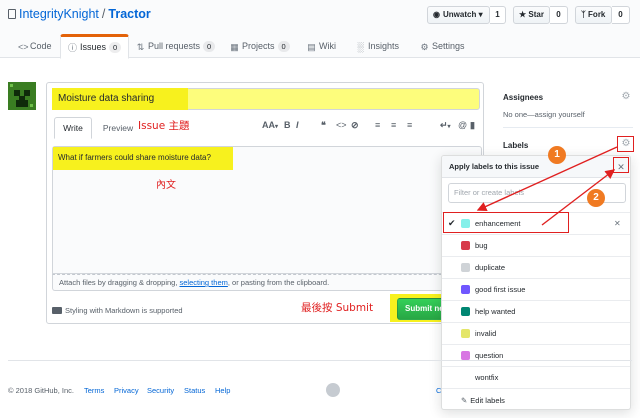  Describe the element at coordinates (596, 198) in the screenshot. I see `step-badge-2: 2` at that location.